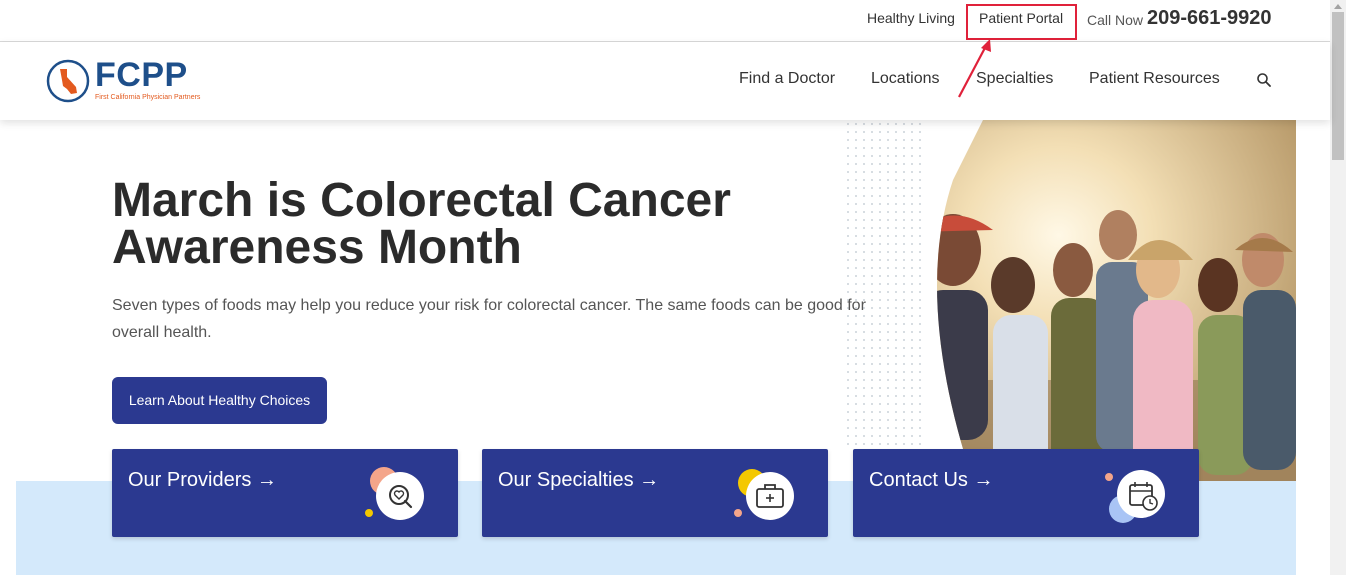 The image size is (1346, 575). Describe the element at coordinates (394, 493) in the screenshot. I see `heart-search-icon` at that location.